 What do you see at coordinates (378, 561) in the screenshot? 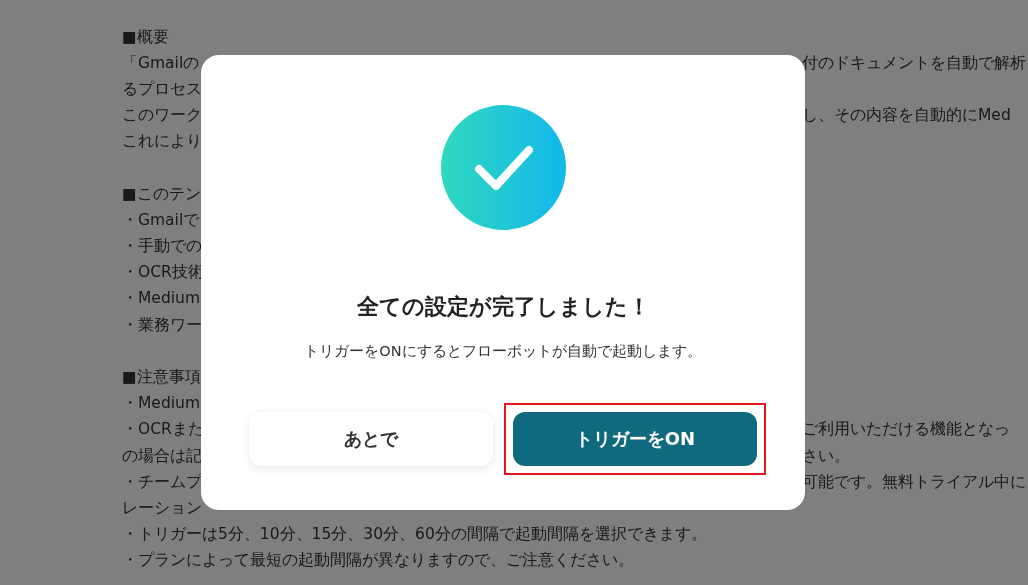
I see `body-text: ・プランによって最短の起動間隔が異なりますので、ご注意ください。` at bounding box center [378, 561].